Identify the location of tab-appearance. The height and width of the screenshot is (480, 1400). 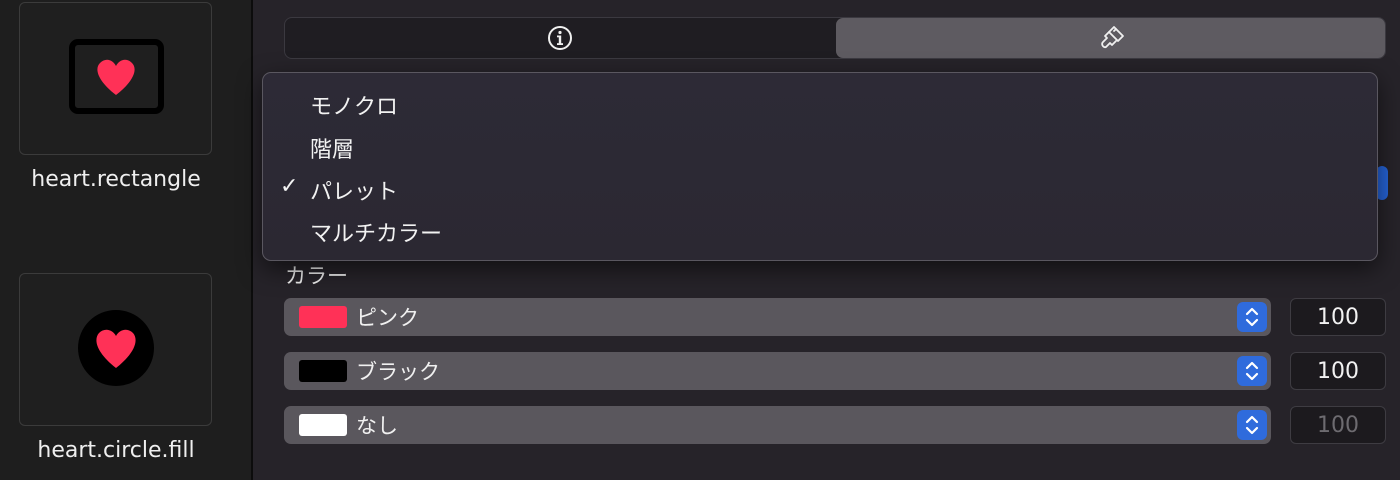
(1110, 38).